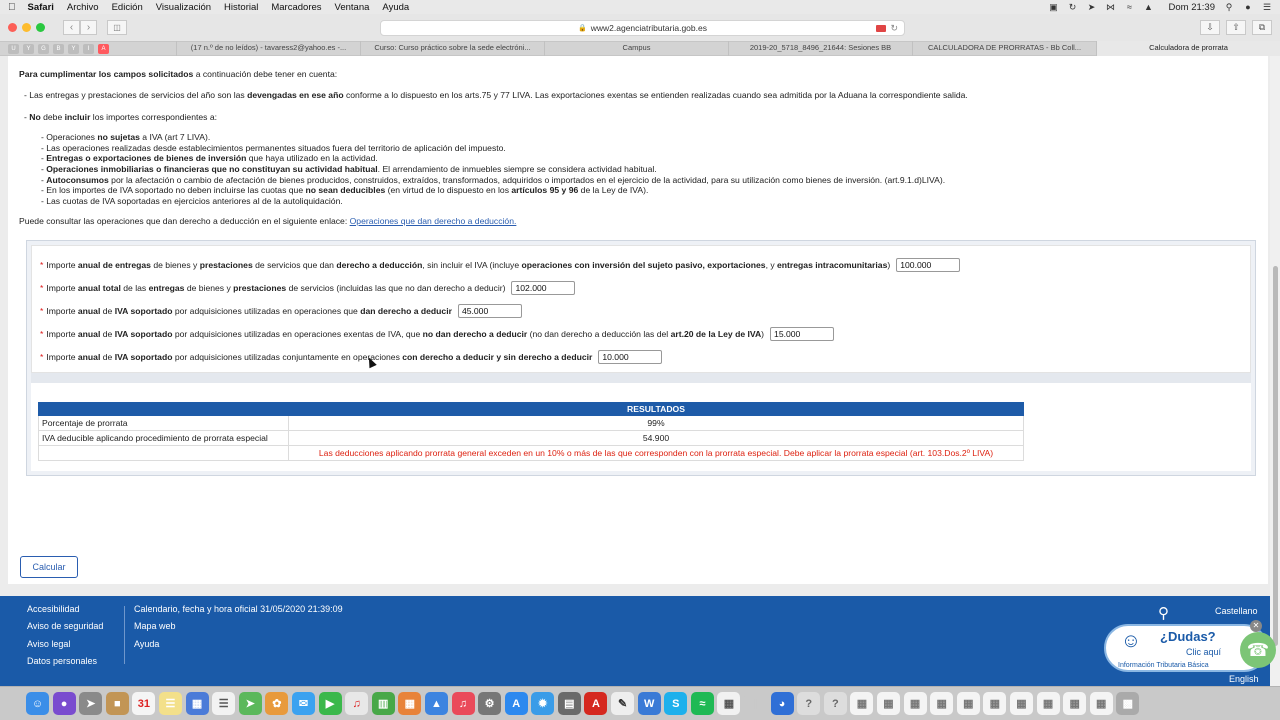 The image size is (1280, 720). I want to click on spotify-icon: ≈, so click(702, 703).